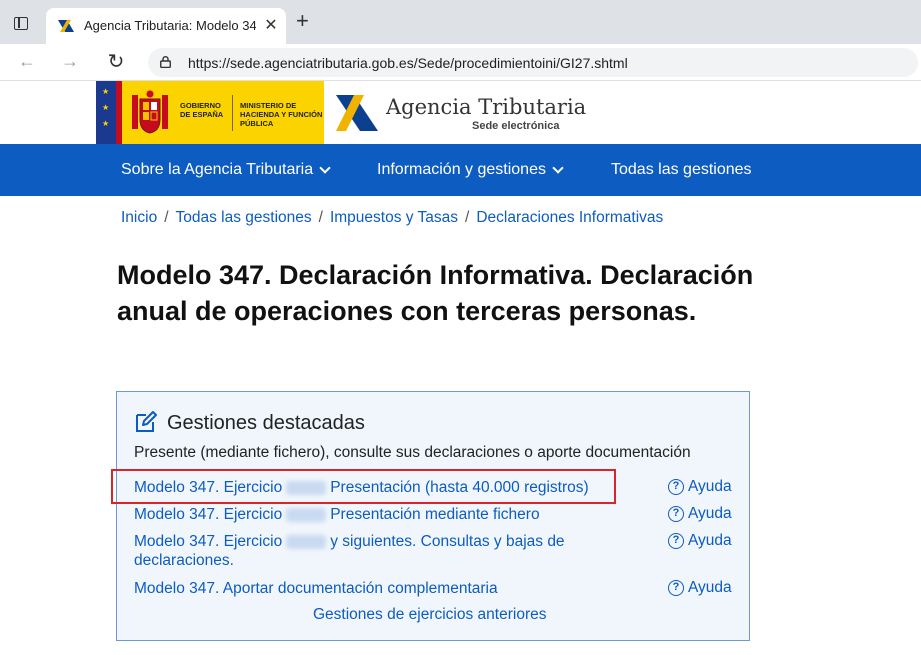 The image size is (921, 655). What do you see at coordinates (27, 61) in the screenshot?
I see `back-button: ←` at bounding box center [27, 61].